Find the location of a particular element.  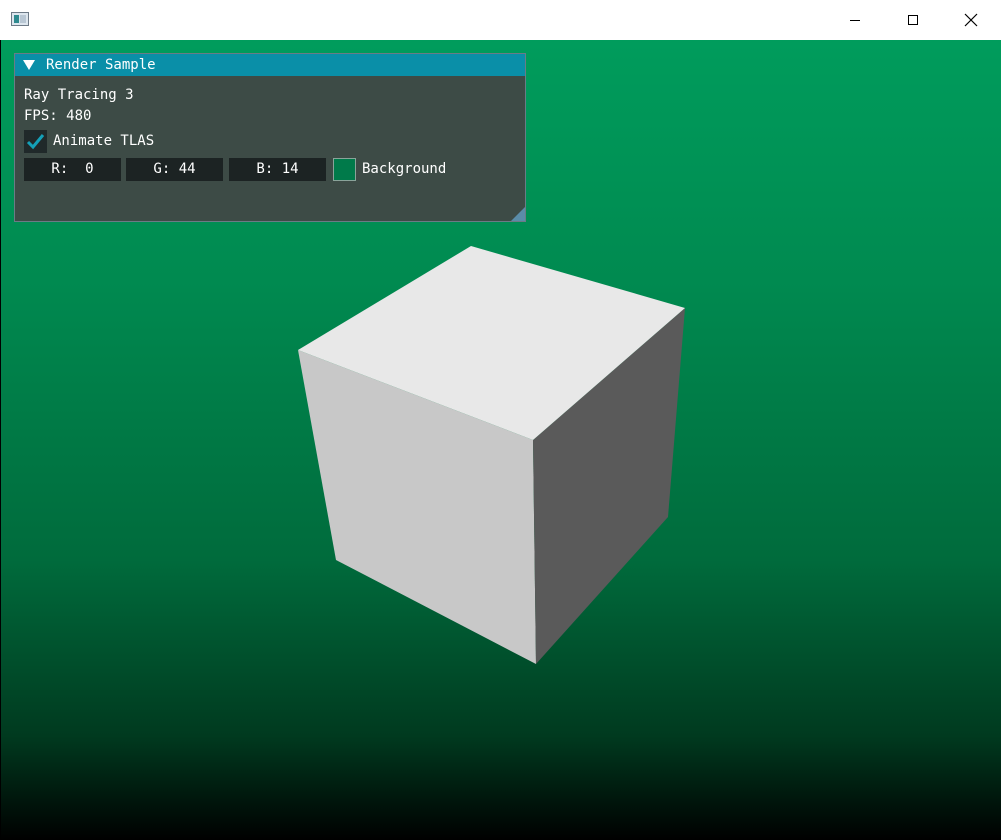

blue-channel-field: B: 14 is located at coordinates (277, 169).